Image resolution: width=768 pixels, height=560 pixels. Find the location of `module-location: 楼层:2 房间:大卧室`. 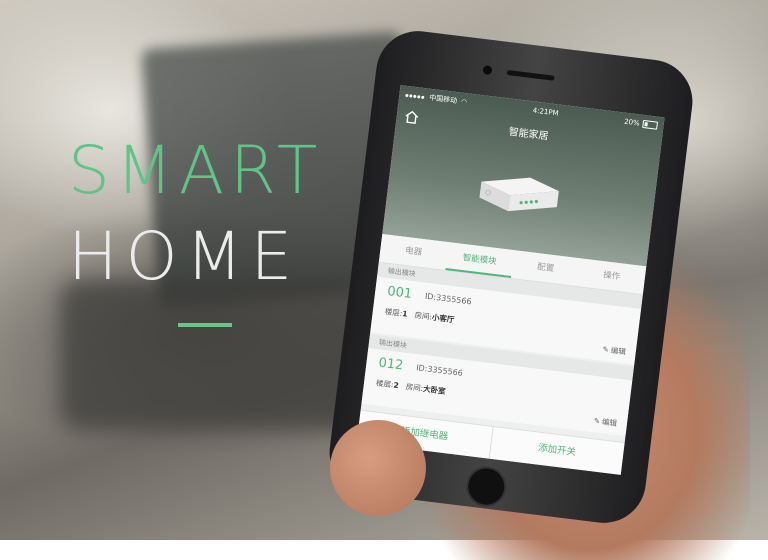

module-location: 楼层:2 房间:大卧室 is located at coordinates (411, 387).